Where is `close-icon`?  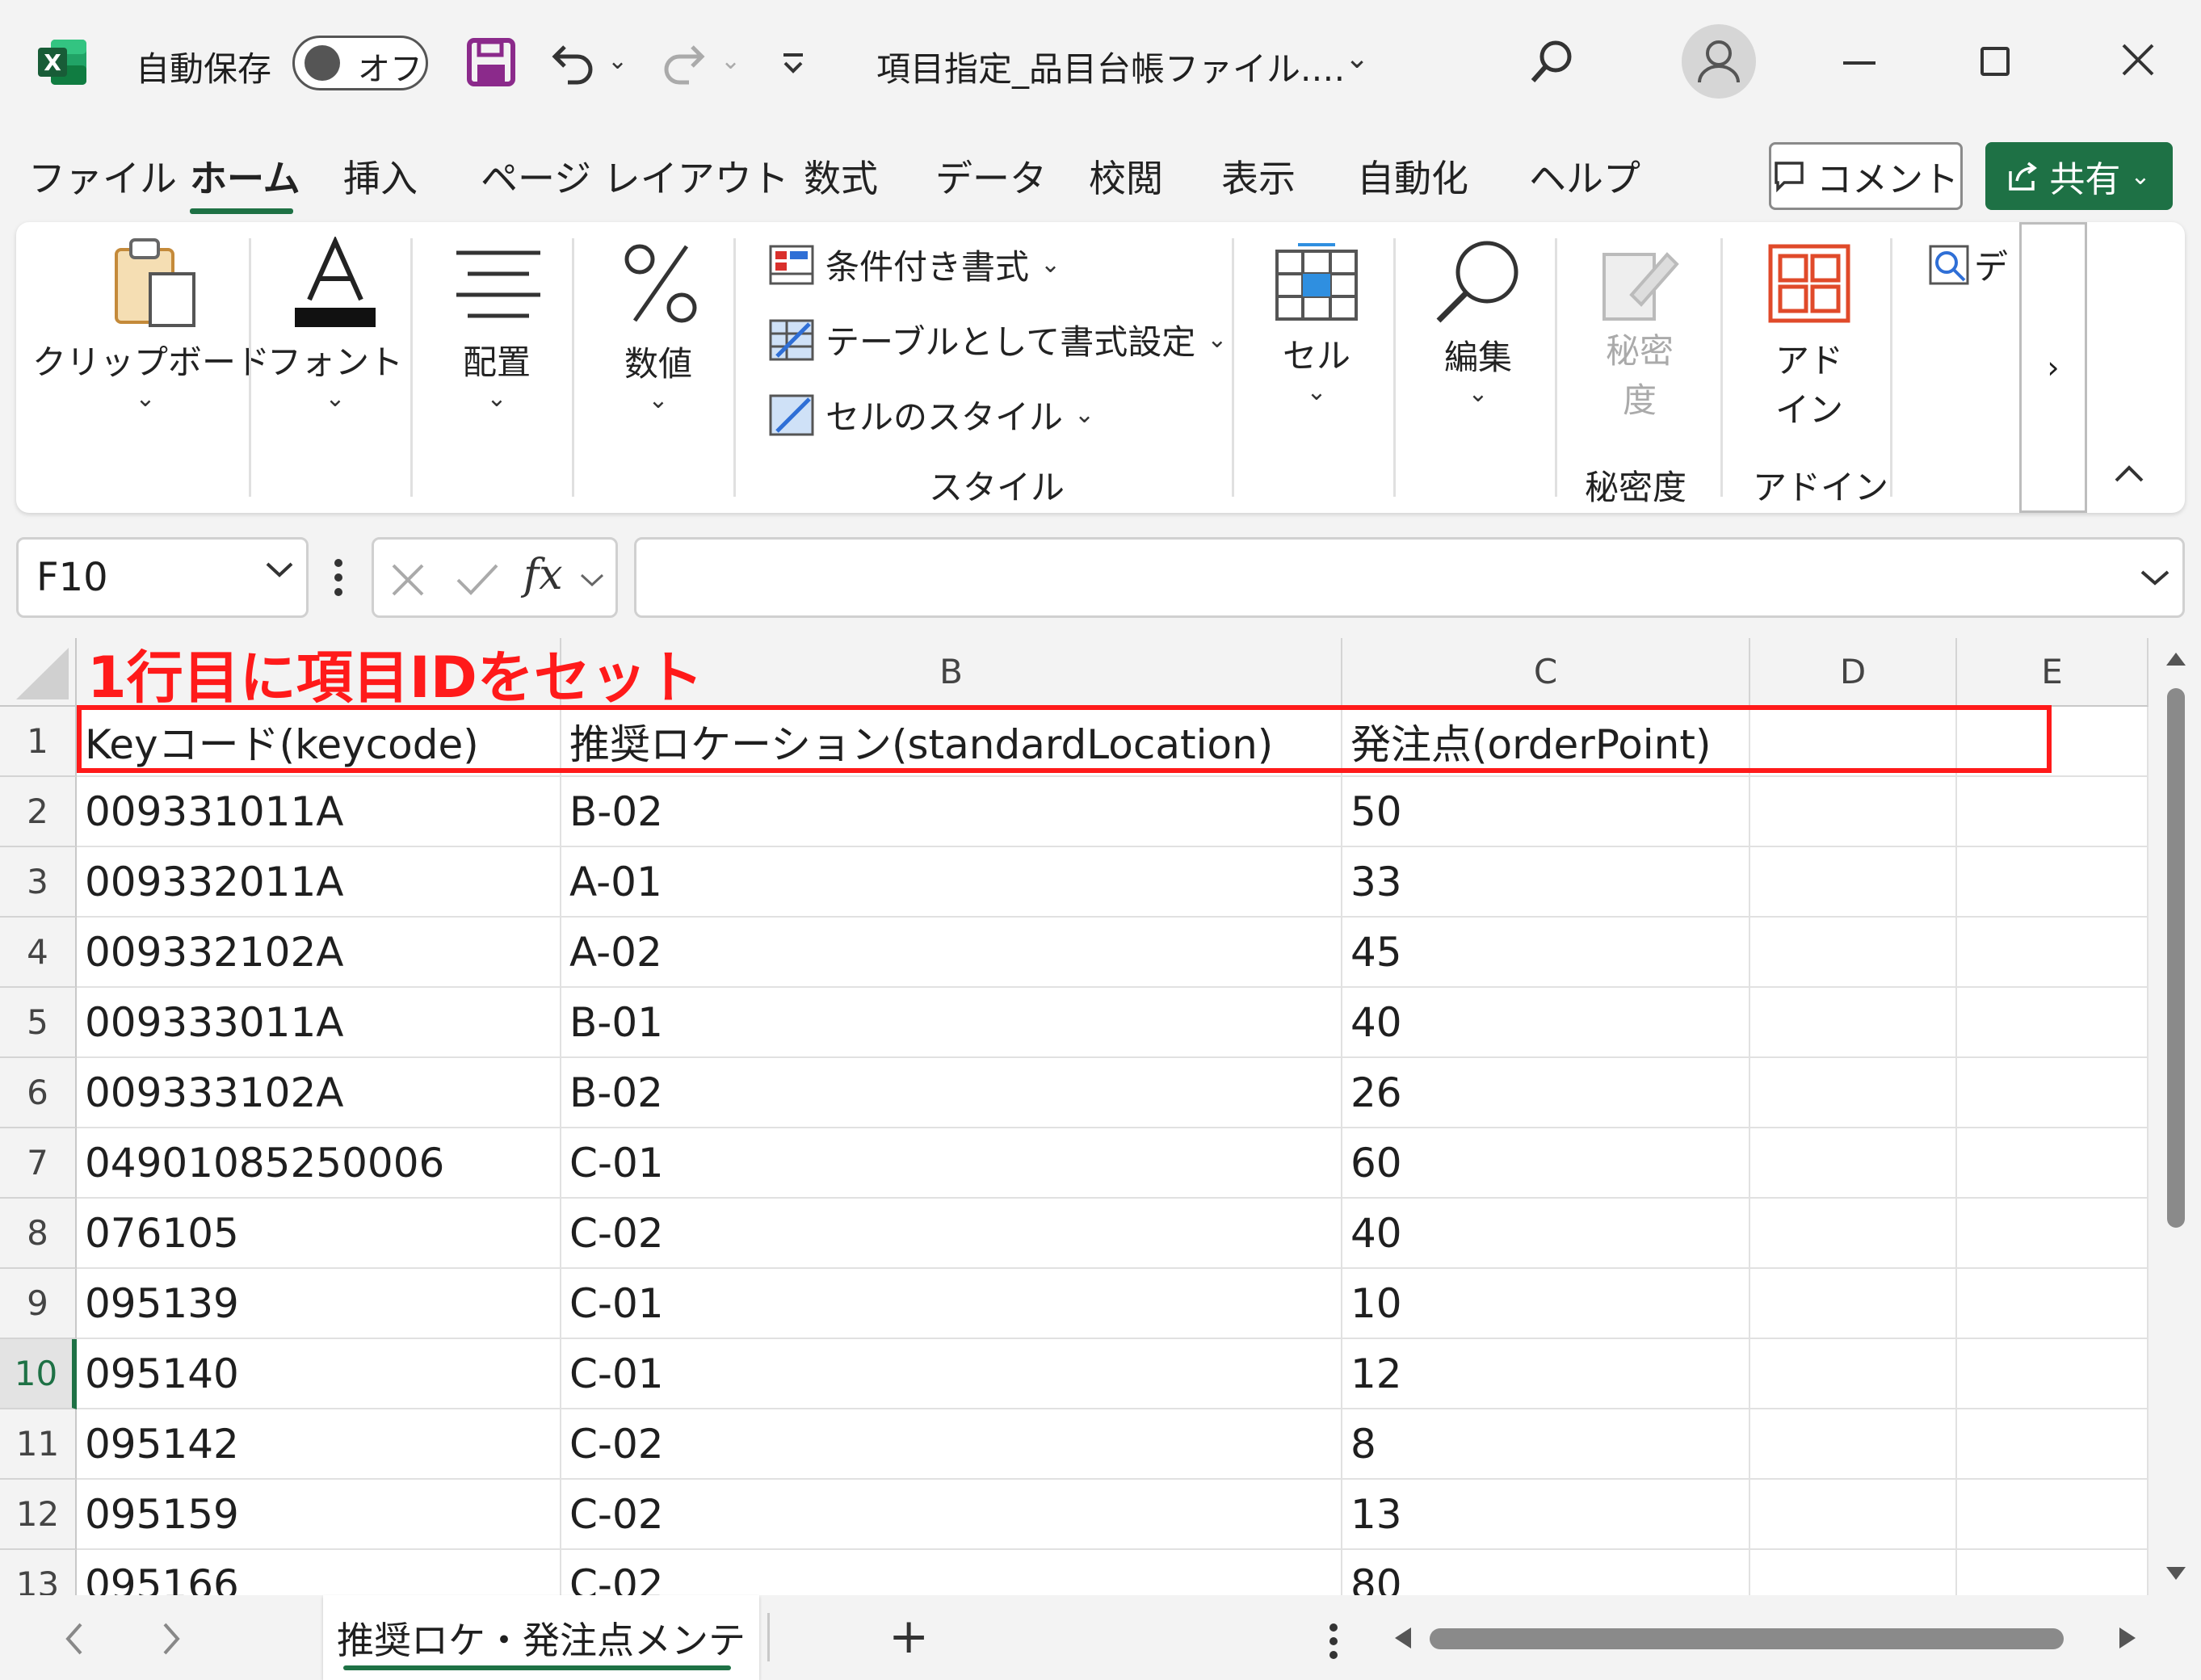
close-icon is located at coordinates (2138, 60).